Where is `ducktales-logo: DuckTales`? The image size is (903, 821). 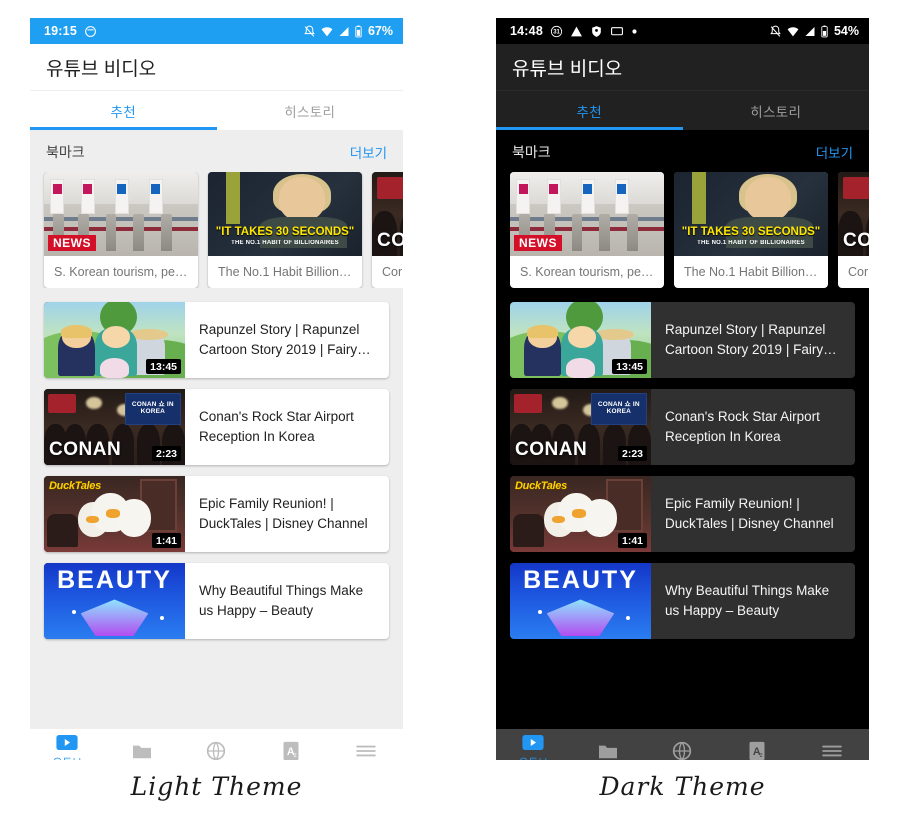 ducktales-logo: DuckTales is located at coordinates (541, 486).